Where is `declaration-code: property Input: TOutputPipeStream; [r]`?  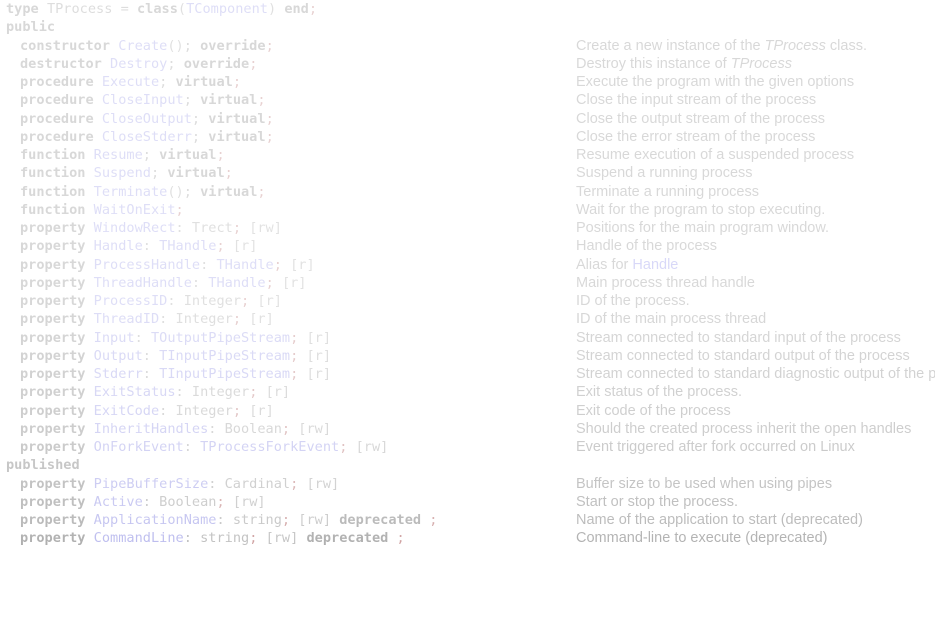 declaration-code: property Input: TOutputPipeStream; [r] is located at coordinates (175, 338).